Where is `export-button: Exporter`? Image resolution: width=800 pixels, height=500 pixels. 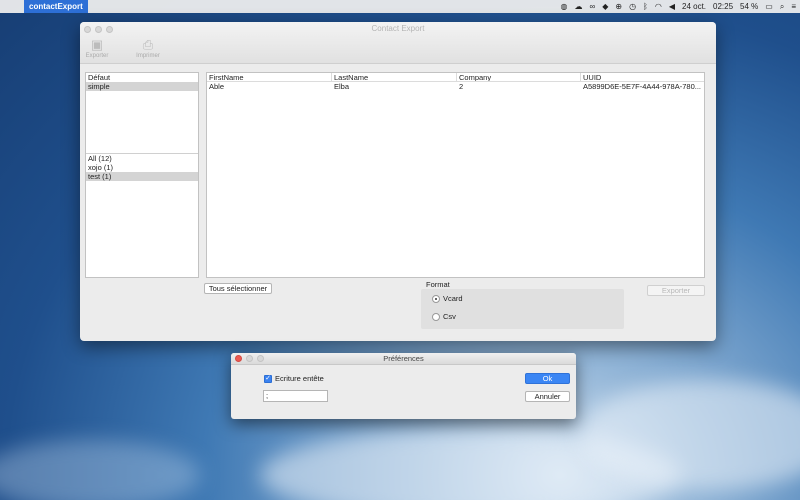
export-button: Exporter is located at coordinates (676, 290).